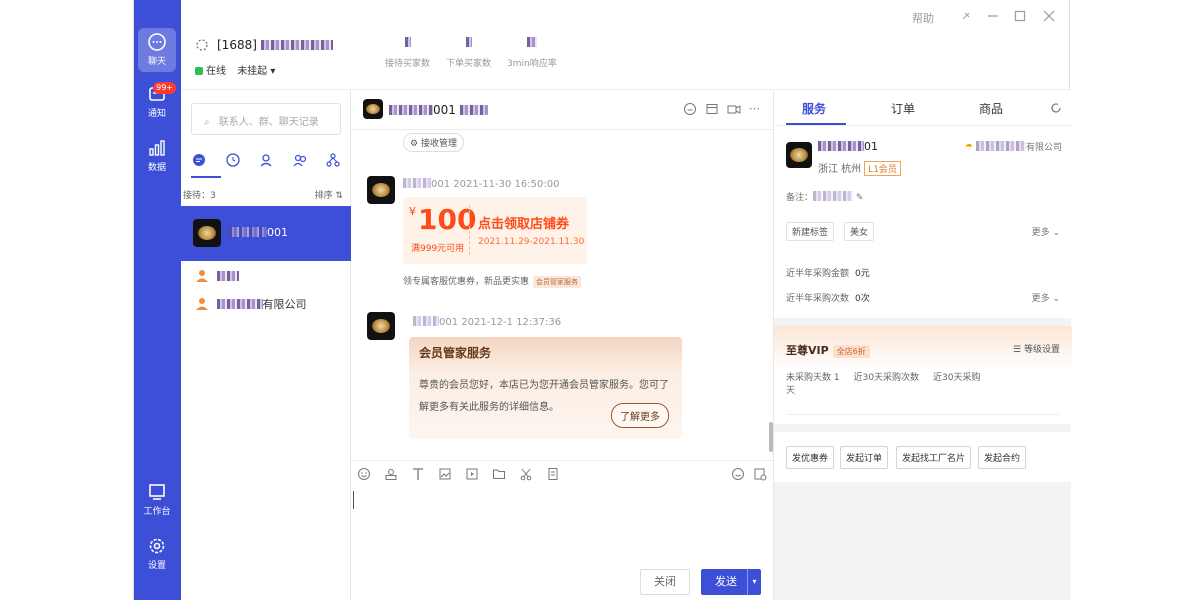 The height and width of the screenshot is (600, 1200). I want to click on factory-card-button: 发起找工厂名片, so click(934, 457).